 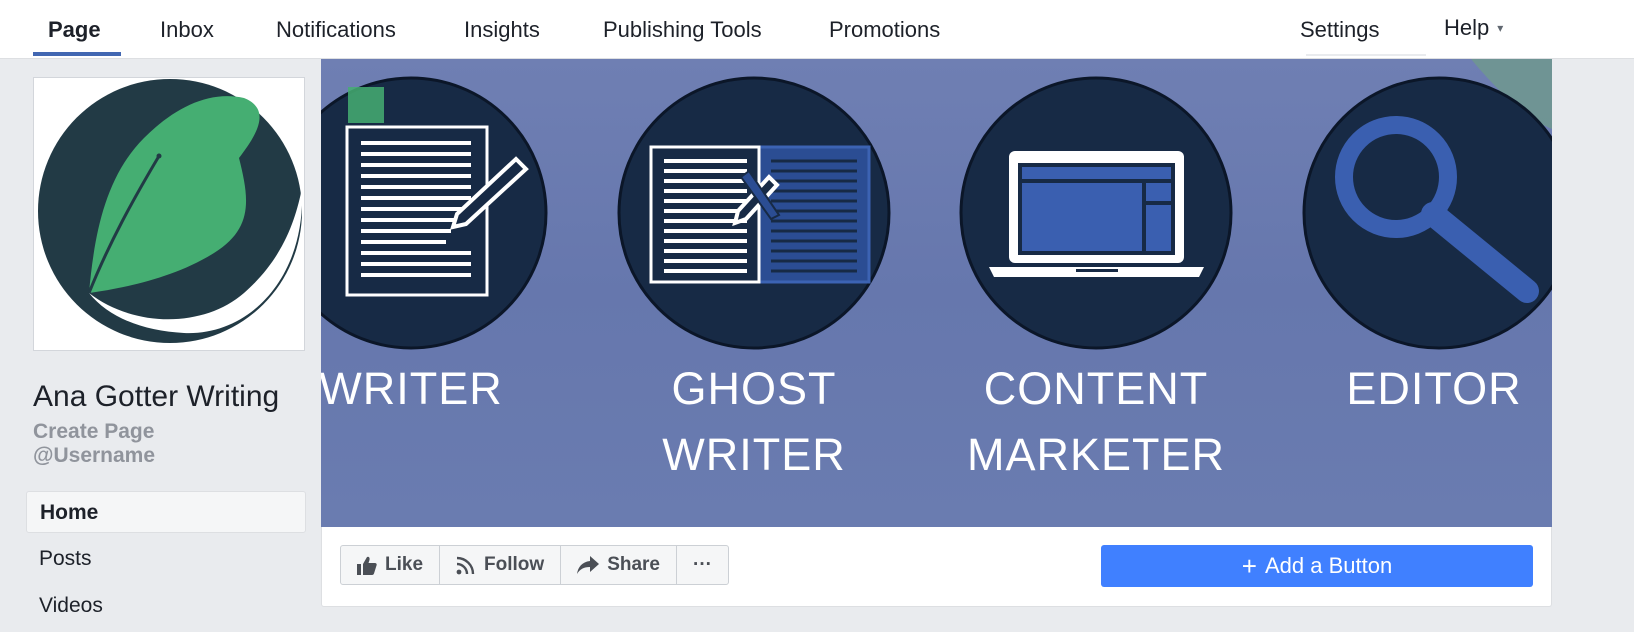 I want to click on help-label: Help, so click(x=1467, y=27).